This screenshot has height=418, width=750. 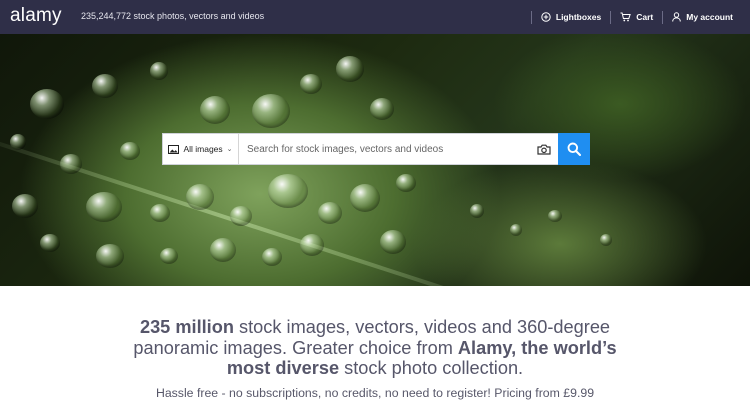 I want to click on search-type-dropdown: All images ⌄, so click(x=201, y=149).